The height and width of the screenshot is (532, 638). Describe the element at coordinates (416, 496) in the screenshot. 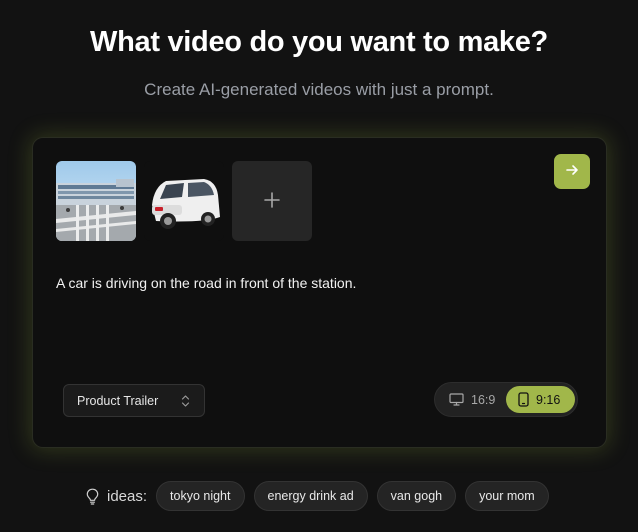

I see `idea-chip-van-gogh: van gogh` at that location.